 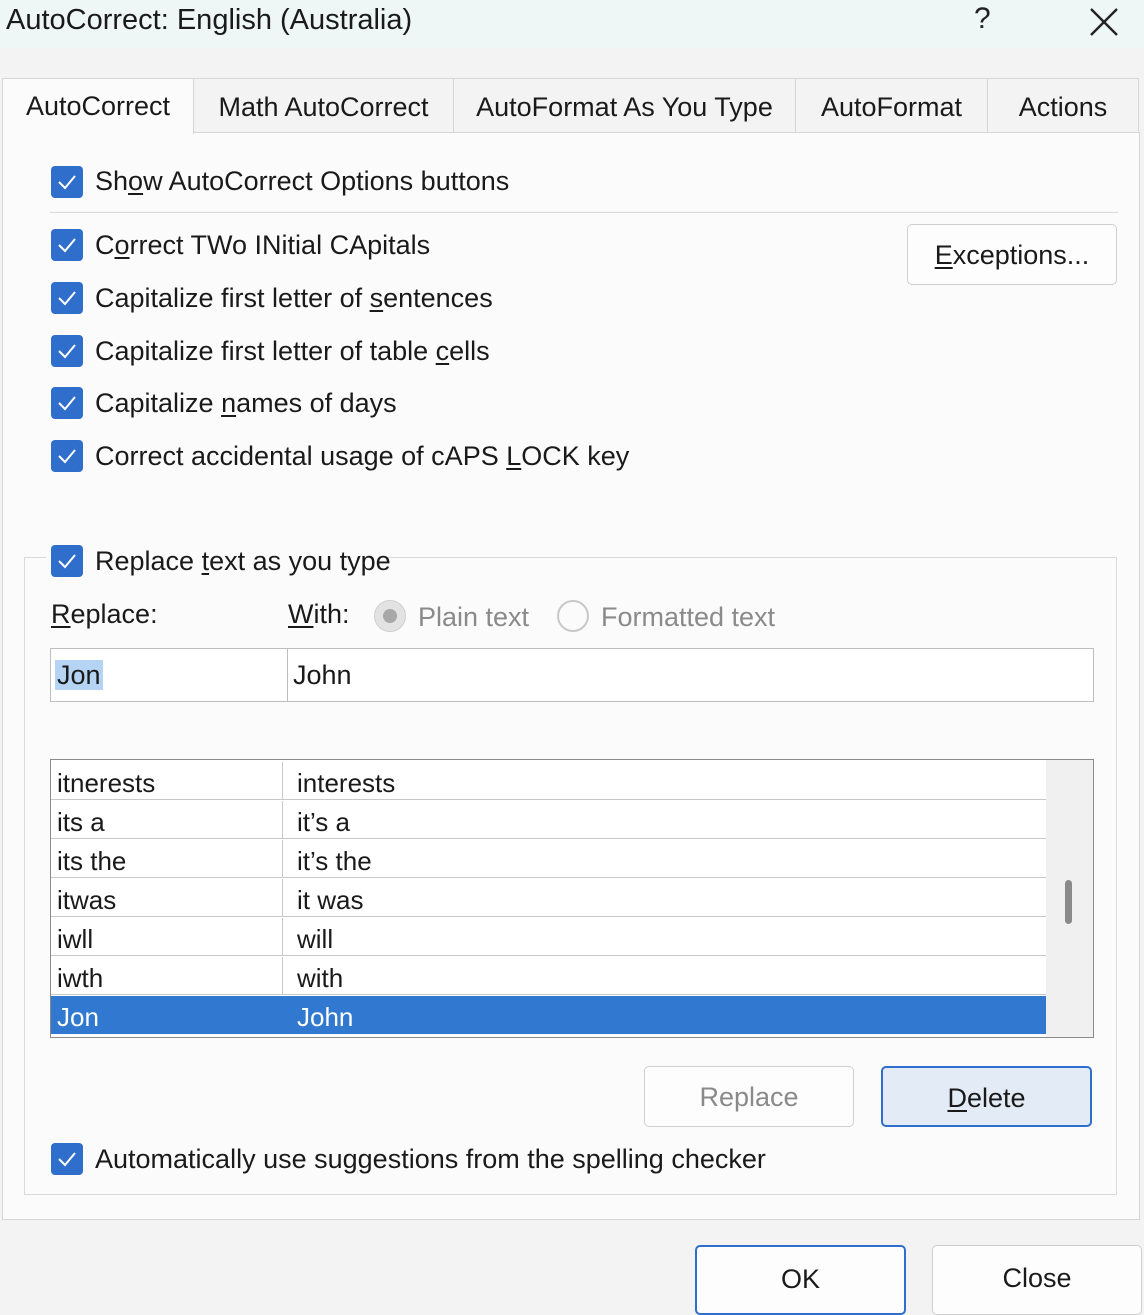 I want to click on caps-lock-checkbox, so click(x=67, y=456).